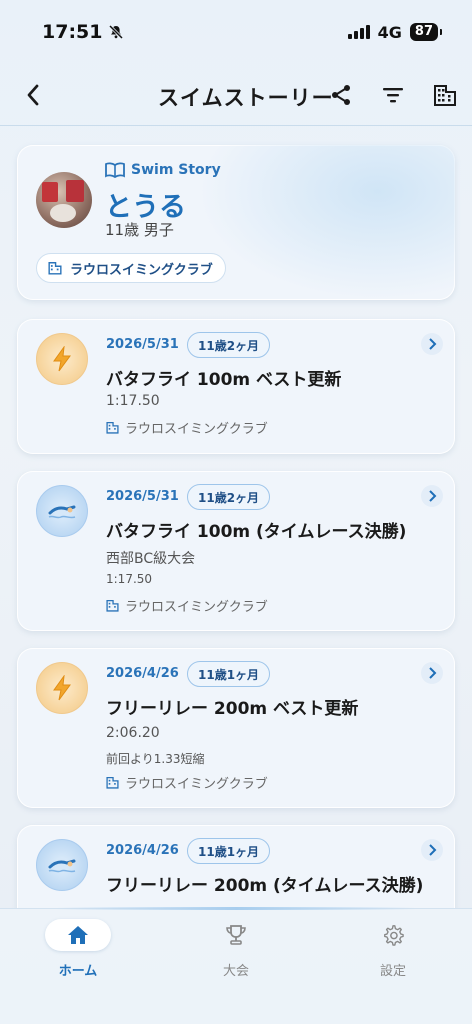 Image resolution: width=472 pixels, height=1024 pixels. I want to click on trophy-icon, so click(236, 935).